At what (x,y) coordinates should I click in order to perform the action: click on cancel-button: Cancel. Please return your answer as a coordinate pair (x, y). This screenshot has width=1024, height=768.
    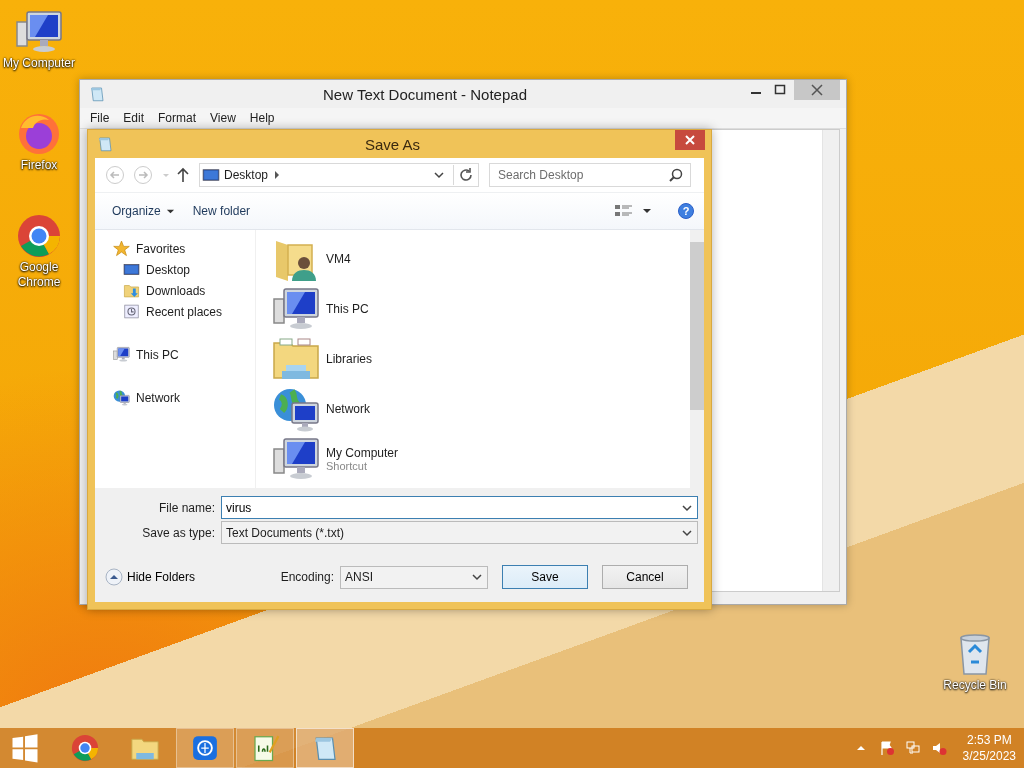
    Looking at the image, I should click on (645, 577).